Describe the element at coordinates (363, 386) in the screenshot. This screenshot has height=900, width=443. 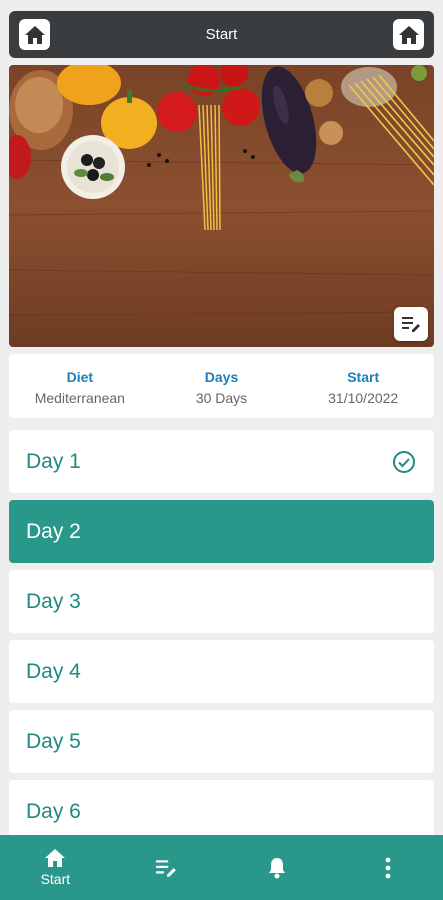
I see `start-info: Start 31/10/2022` at that location.